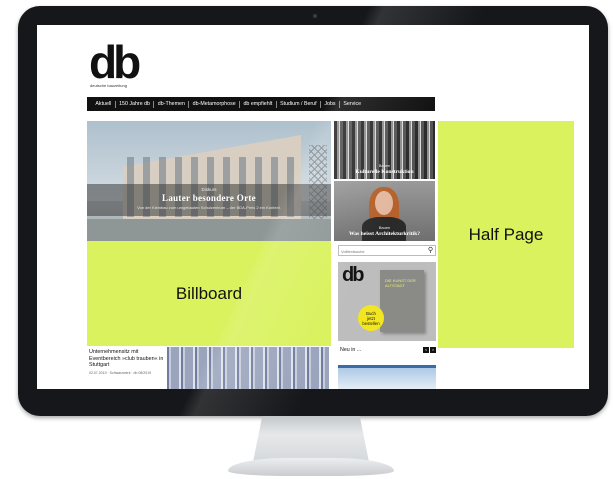 This screenshot has height=479, width=613. I want to click on search-box: ⚲, so click(387, 250).